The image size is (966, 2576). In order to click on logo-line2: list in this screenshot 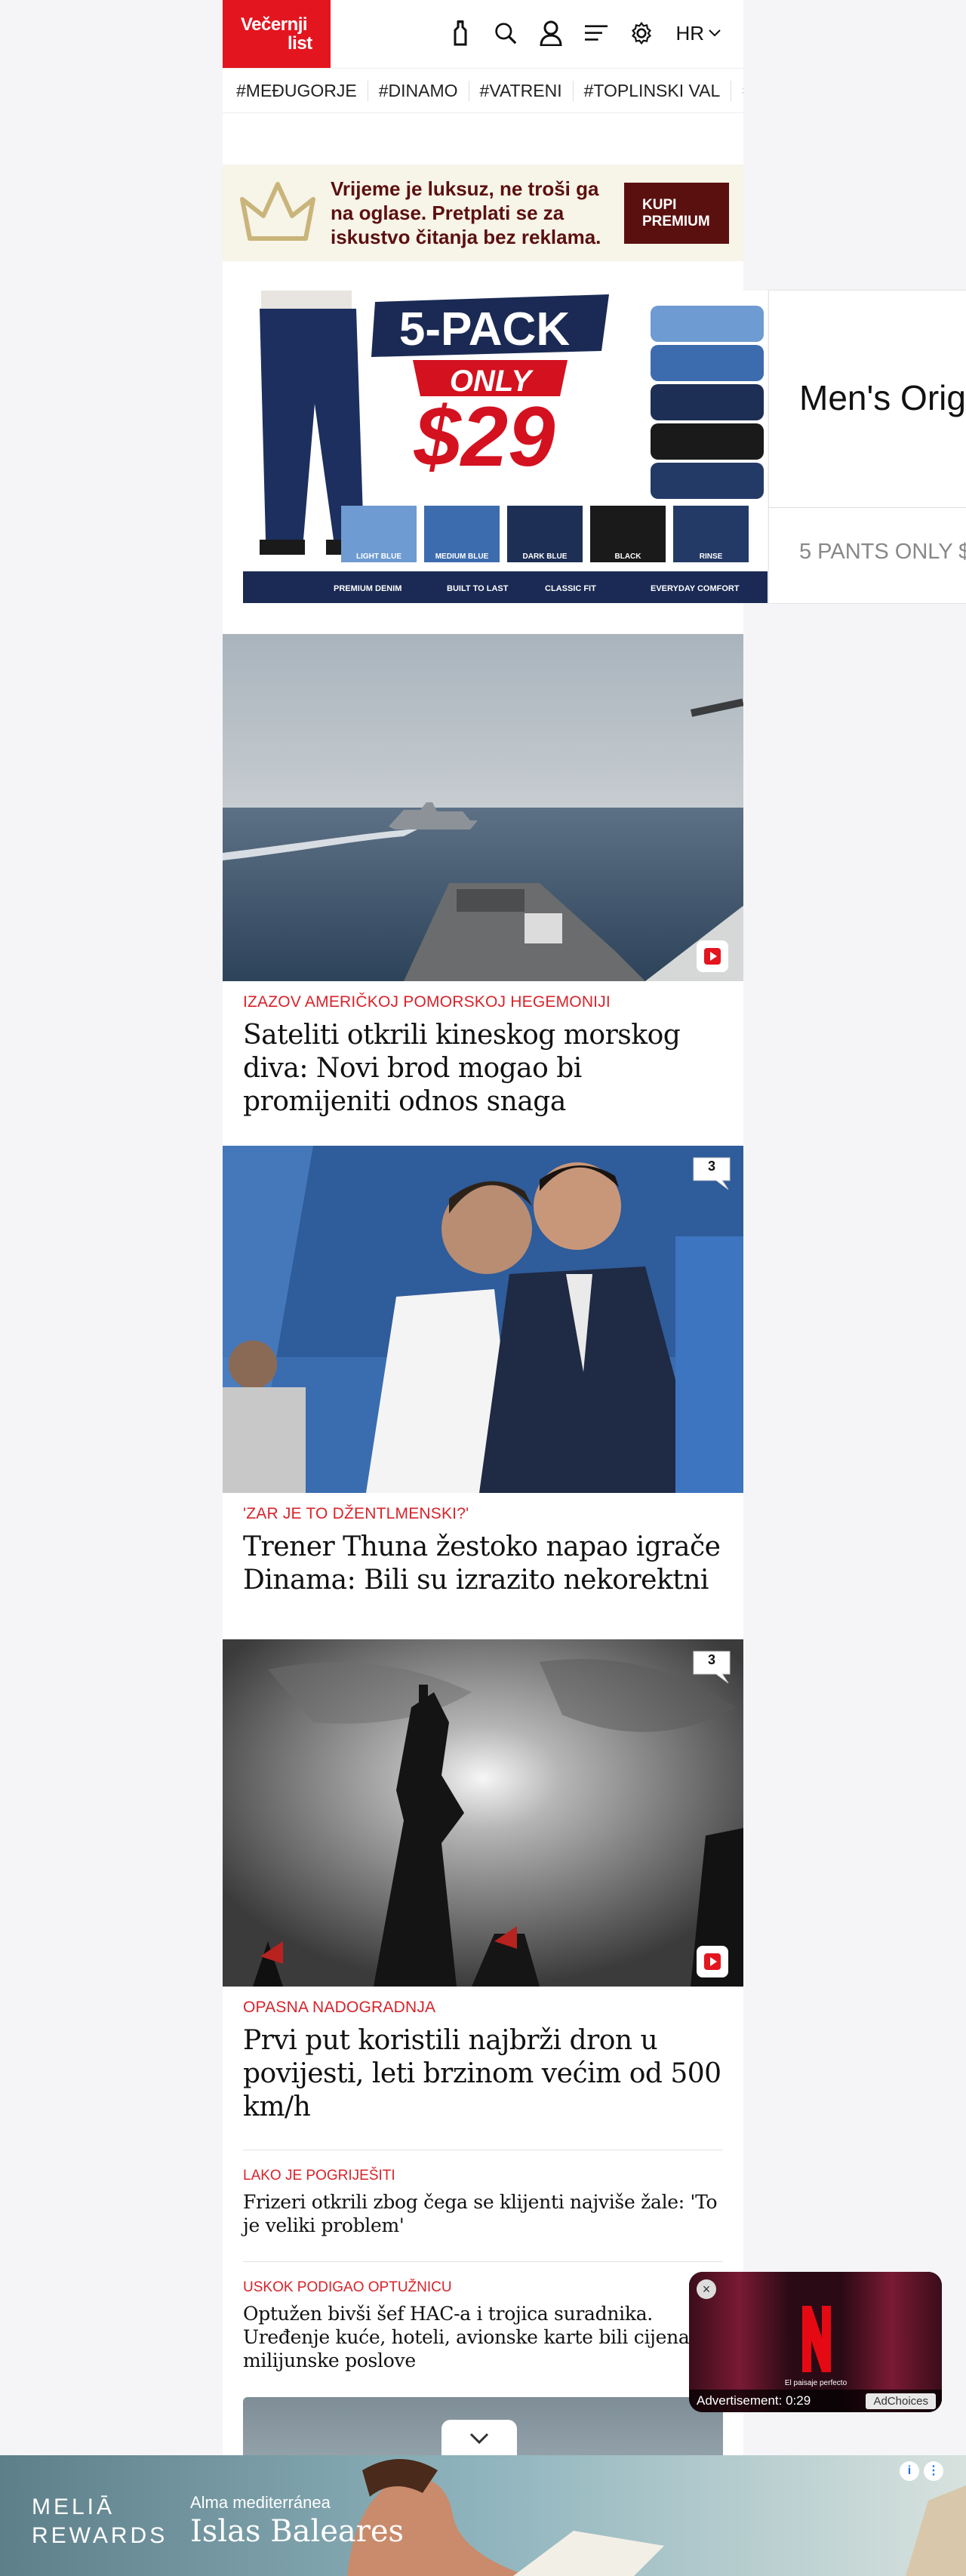, I will do `click(300, 43)`.